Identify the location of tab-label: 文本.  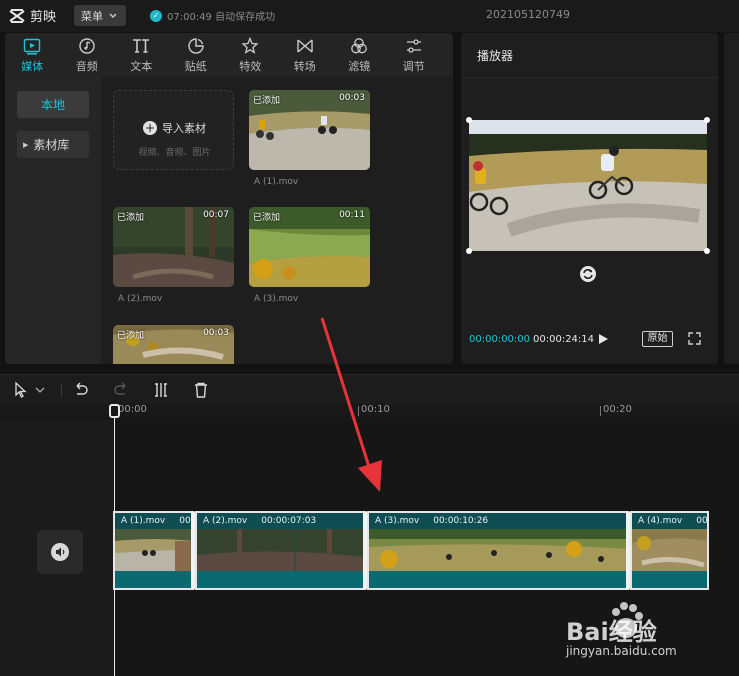
(141, 66).